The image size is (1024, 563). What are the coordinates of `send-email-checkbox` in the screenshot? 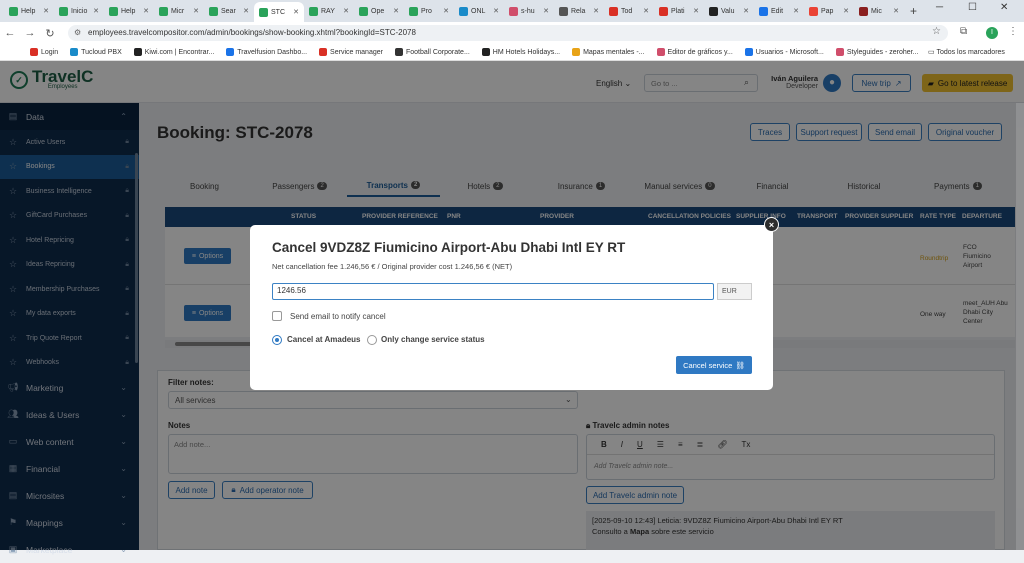 It's located at (277, 316).